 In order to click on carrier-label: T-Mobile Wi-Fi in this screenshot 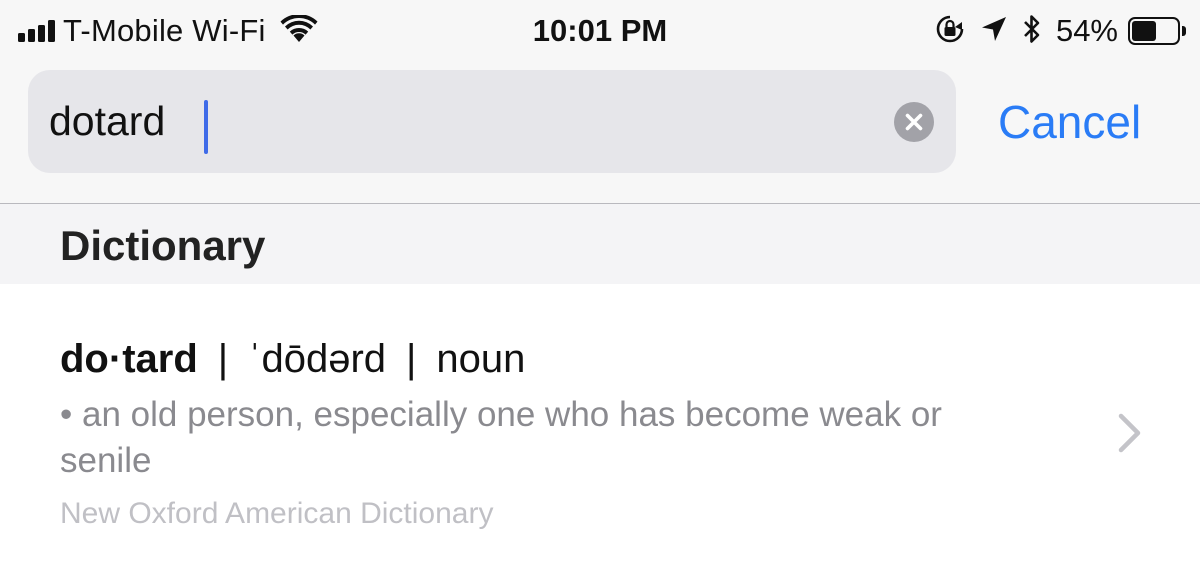, I will do `click(164, 30)`.